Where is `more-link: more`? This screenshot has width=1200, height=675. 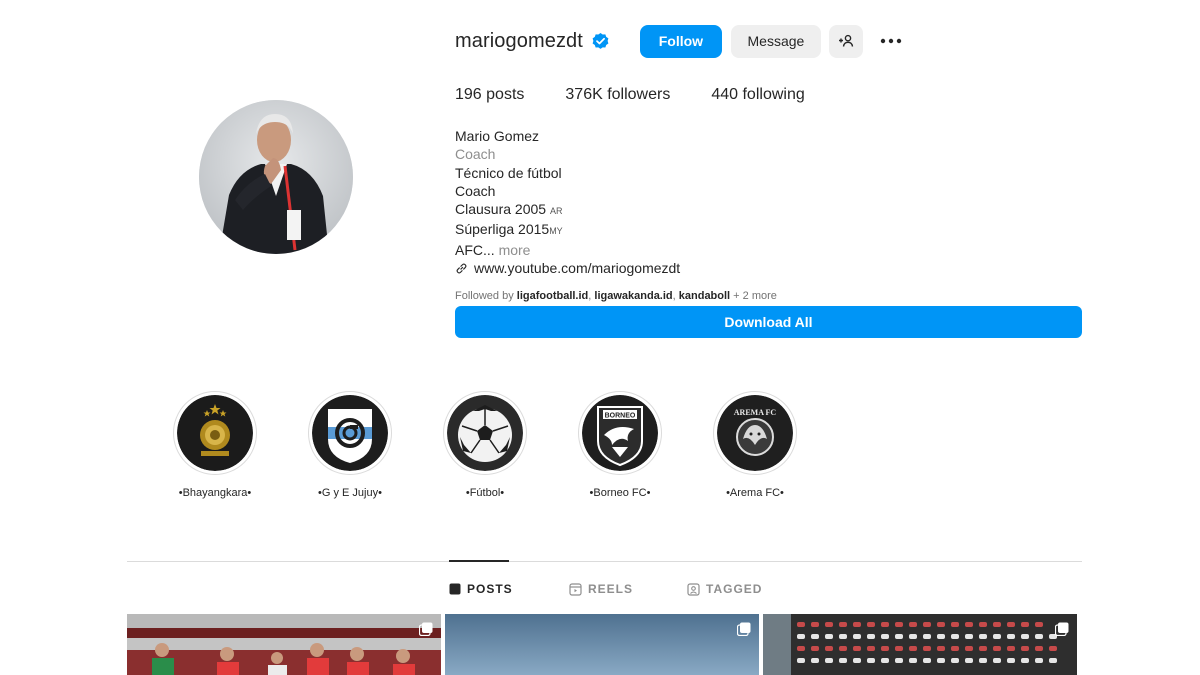 more-link: more is located at coordinates (515, 250).